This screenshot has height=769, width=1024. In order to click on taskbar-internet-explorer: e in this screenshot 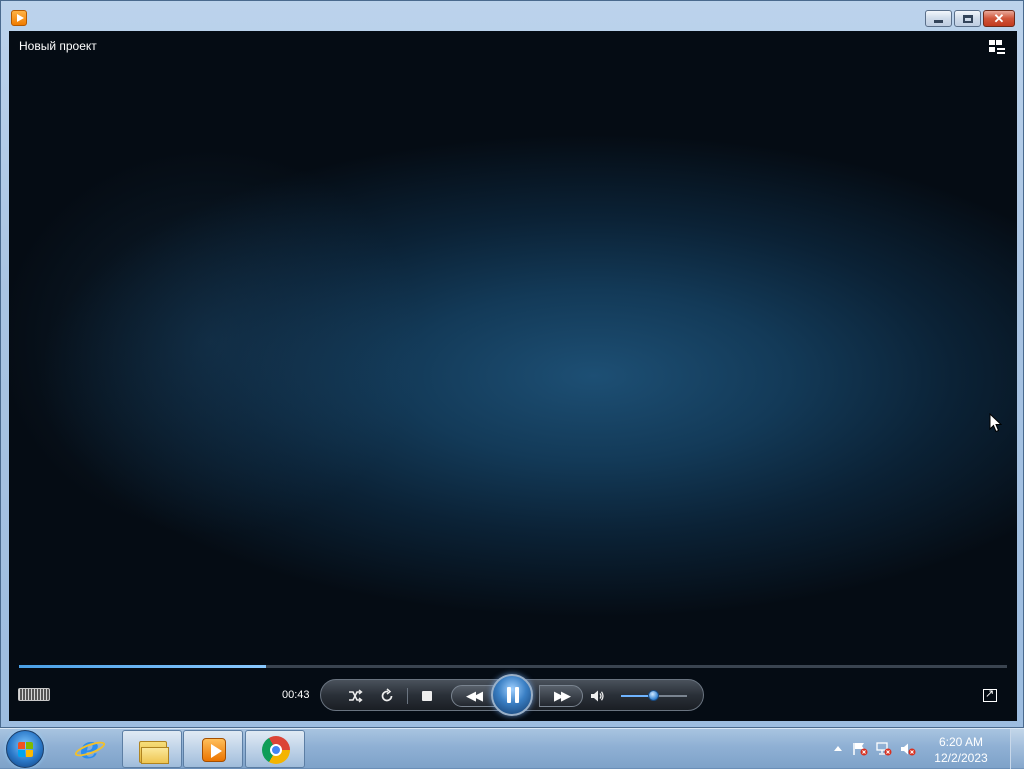, I will do `click(90, 749)`.